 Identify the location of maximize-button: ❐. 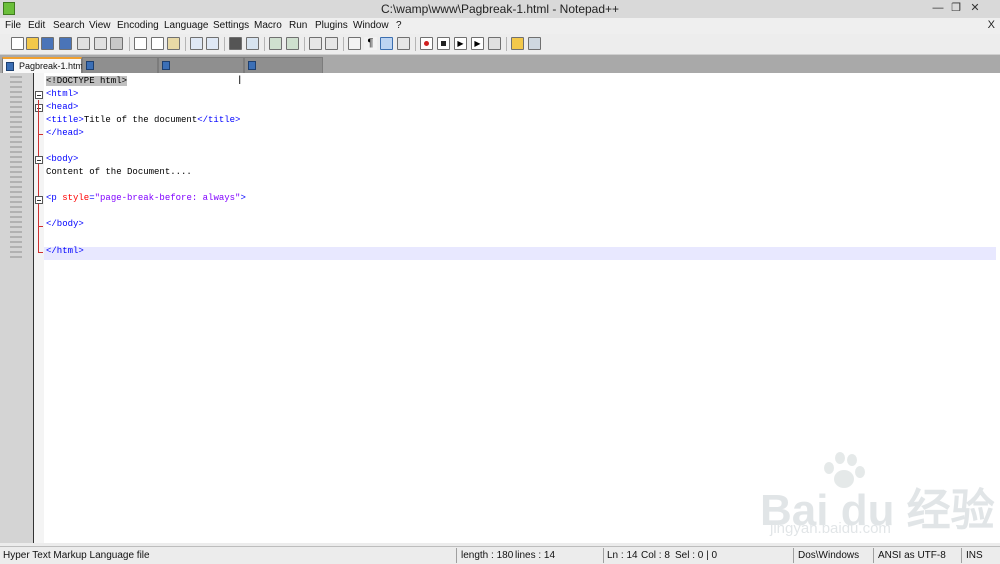
(956, 8).